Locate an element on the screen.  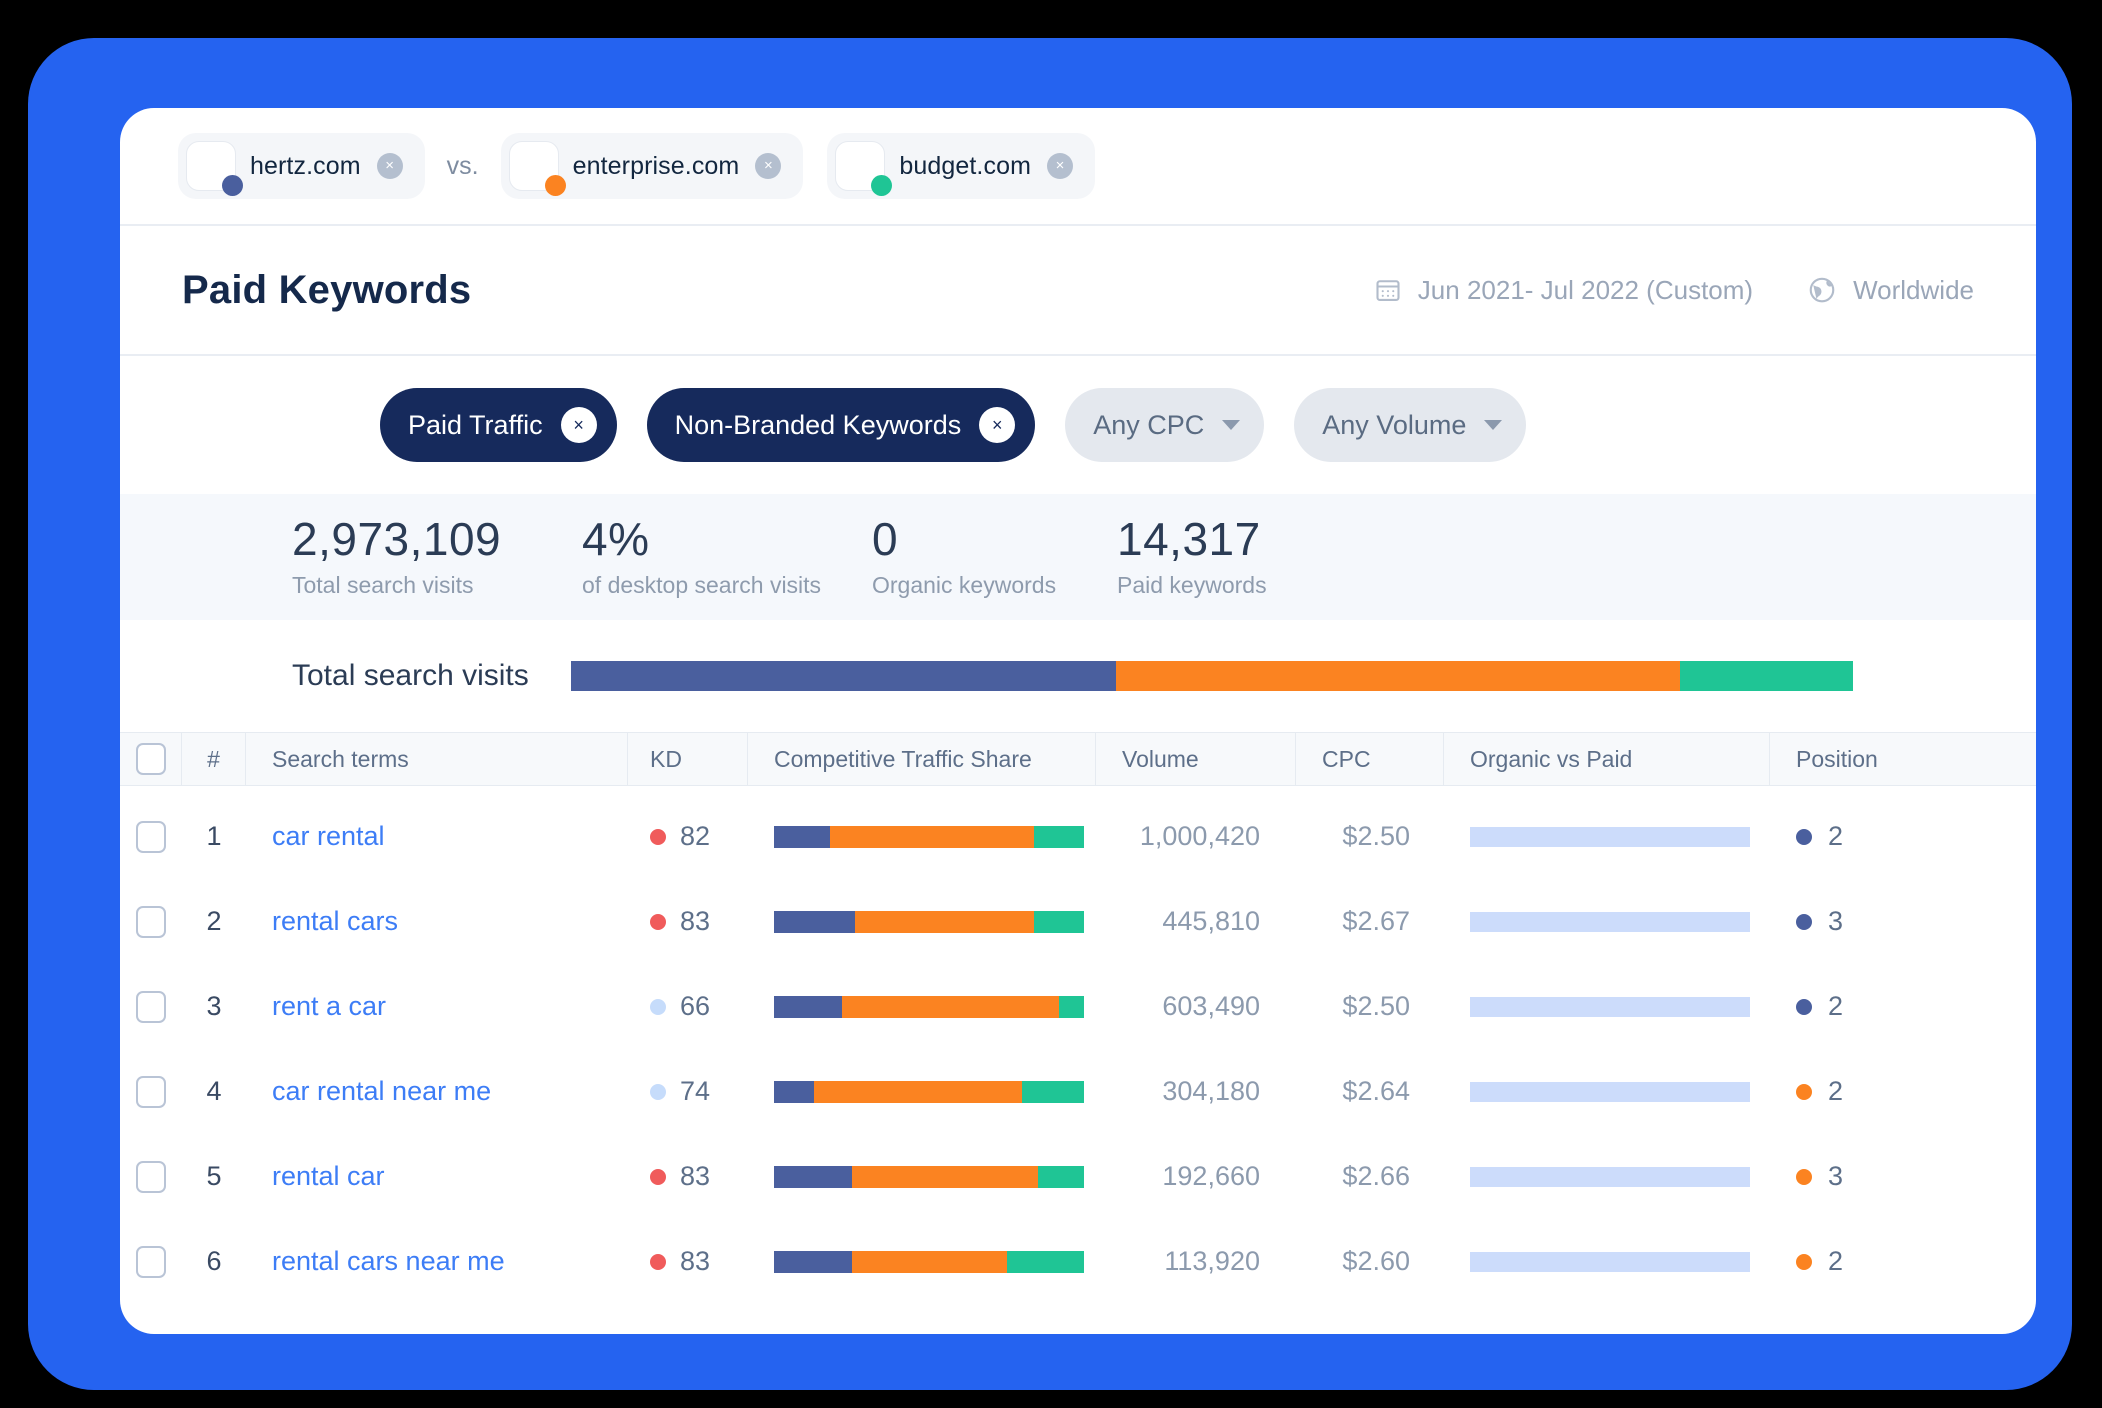
select-all-cell is located at coordinates (151, 759).